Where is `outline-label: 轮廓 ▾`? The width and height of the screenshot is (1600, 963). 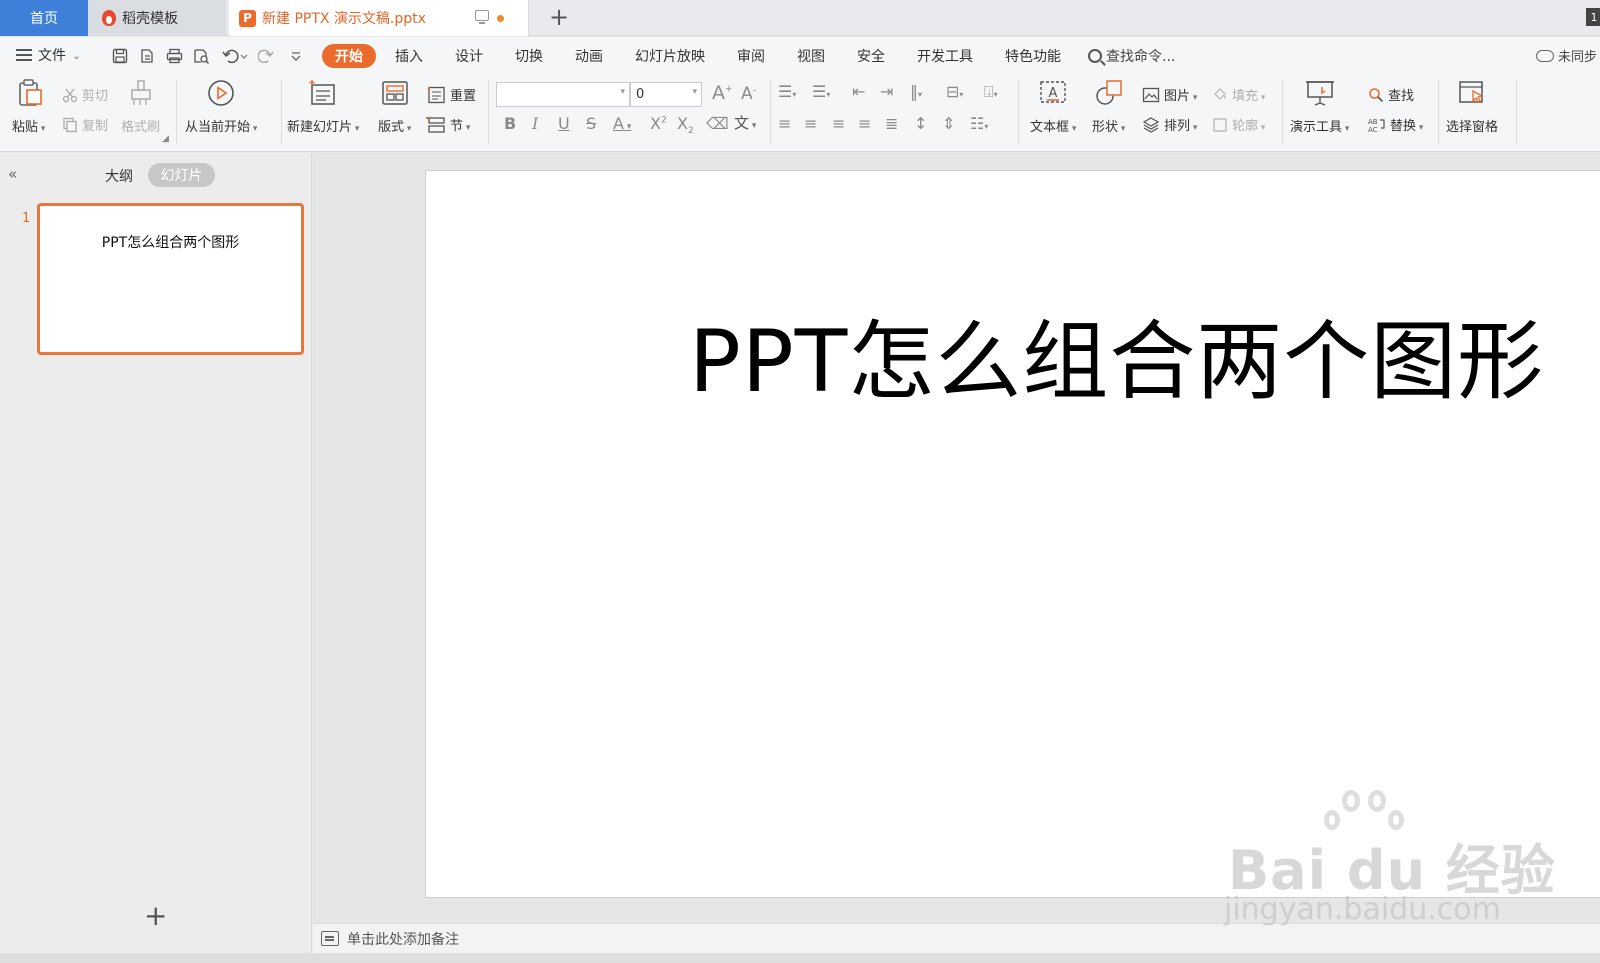
outline-label: 轮廓 ▾ is located at coordinates (1249, 126).